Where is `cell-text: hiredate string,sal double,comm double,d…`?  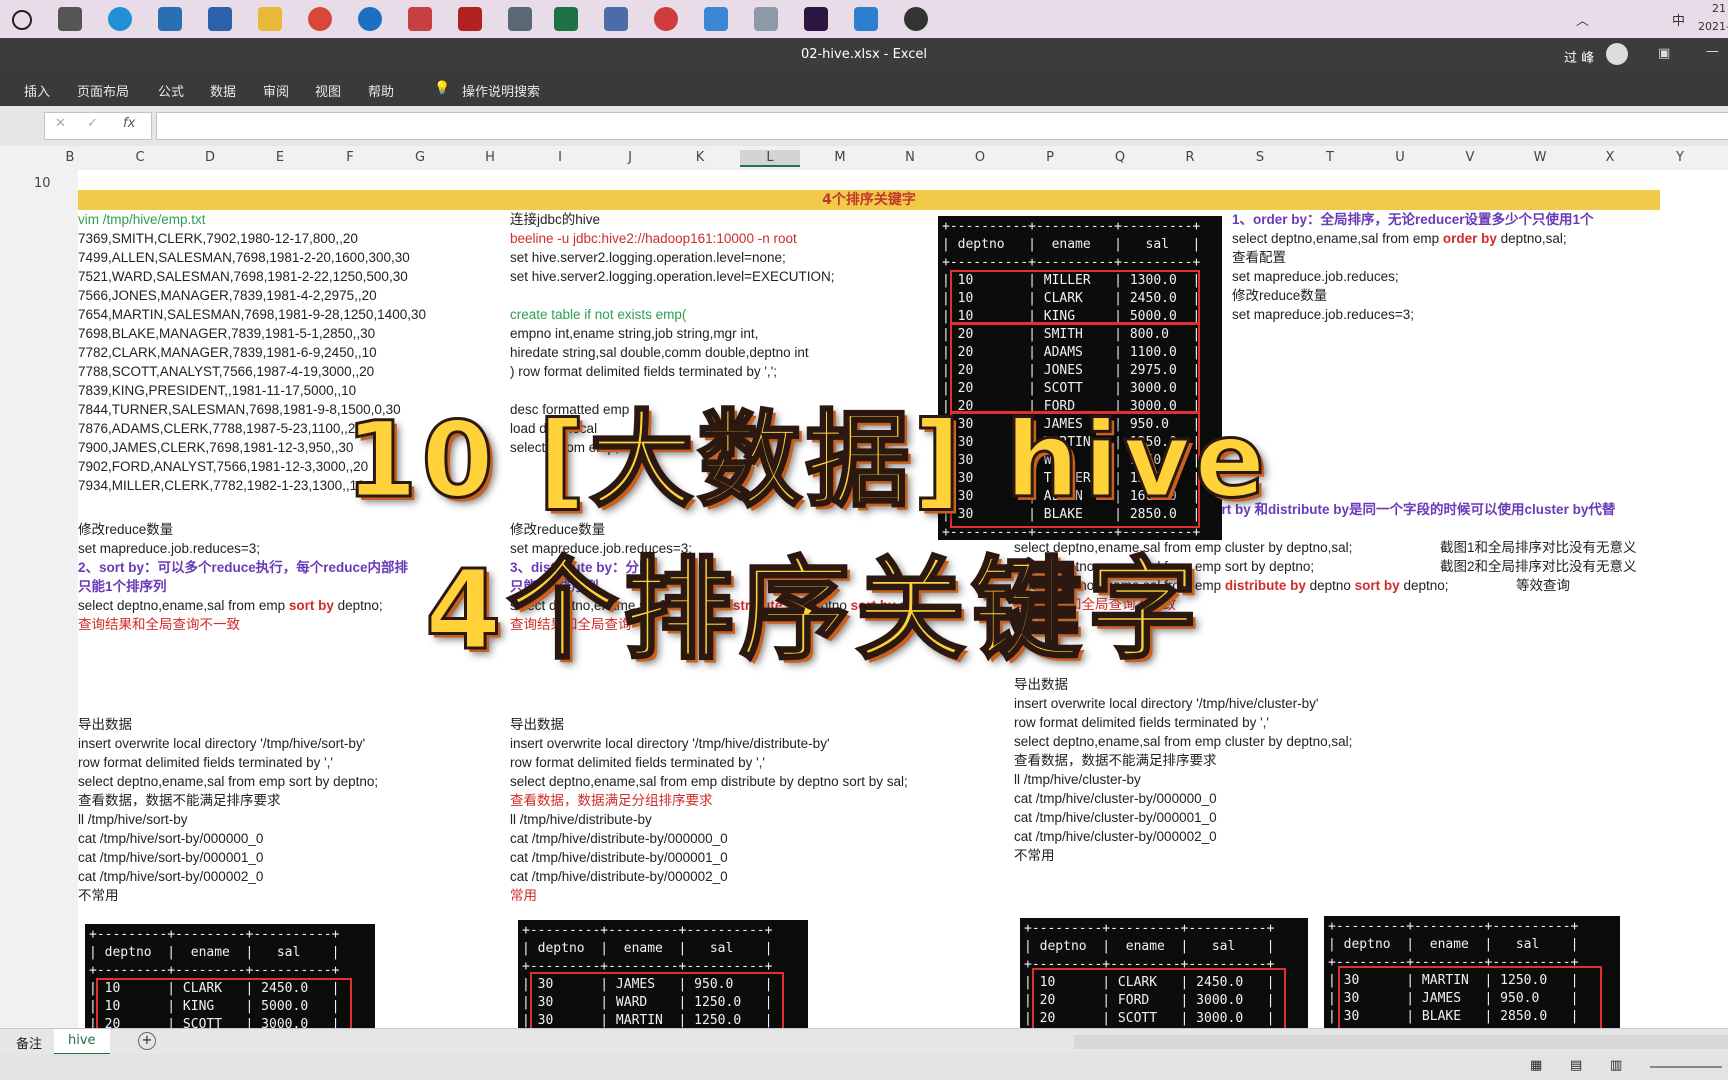
cell-text: hiredate string,sal double,comm double,d… is located at coordinates (659, 352).